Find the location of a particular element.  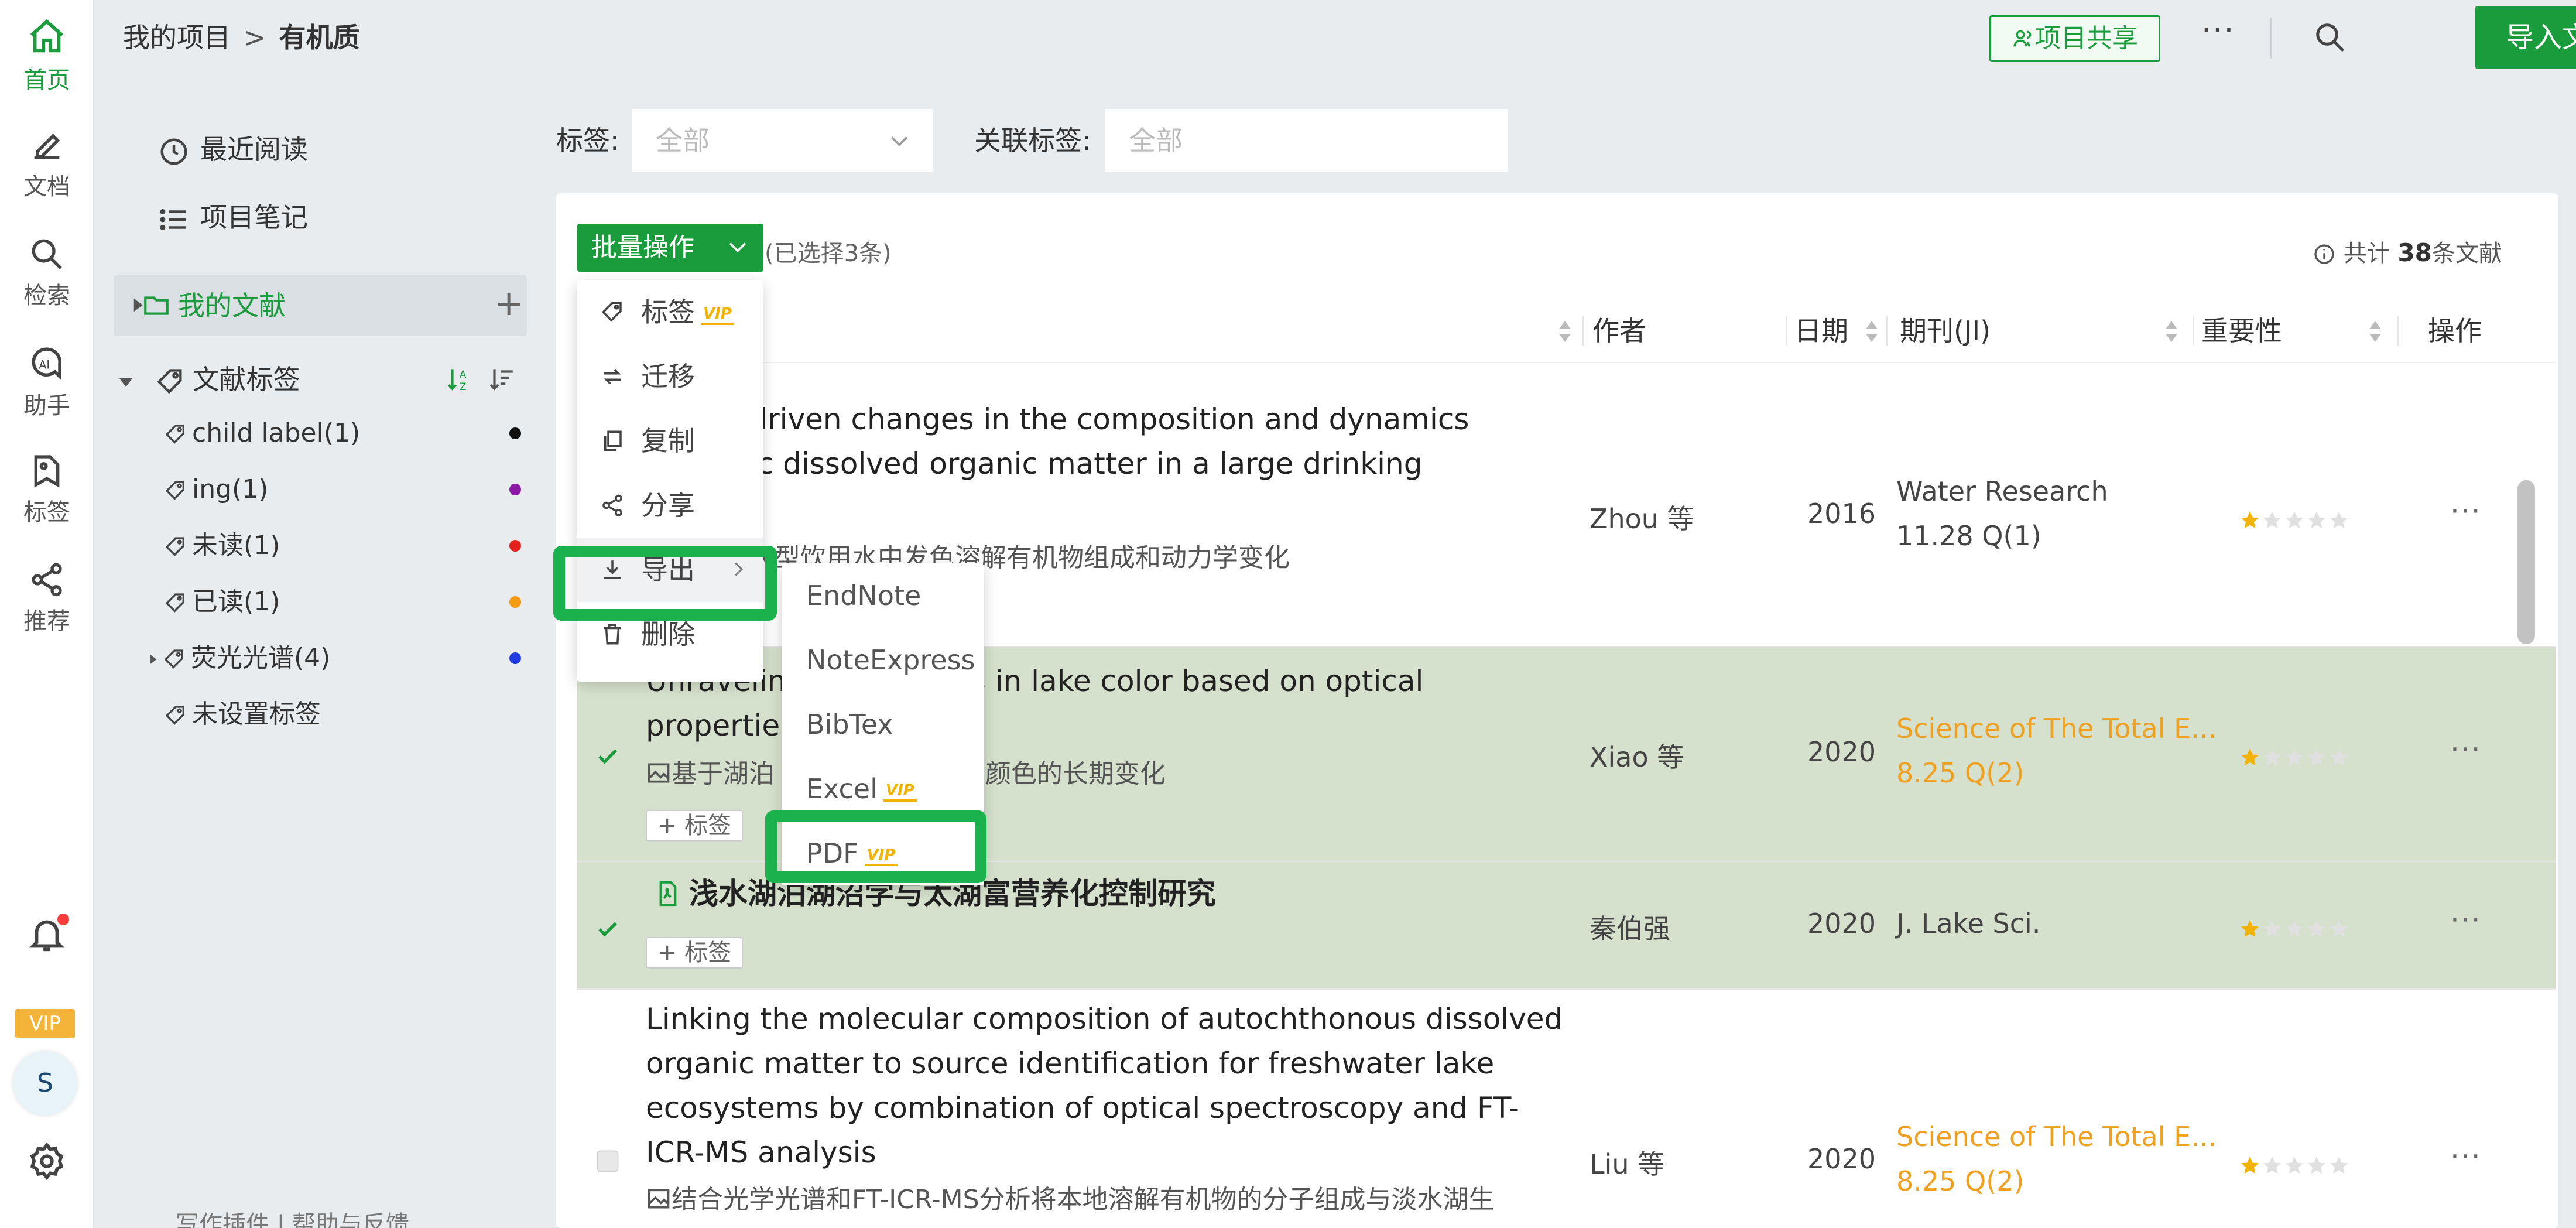

project-share-button: 项目共享 is located at coordinates (2074, 38).